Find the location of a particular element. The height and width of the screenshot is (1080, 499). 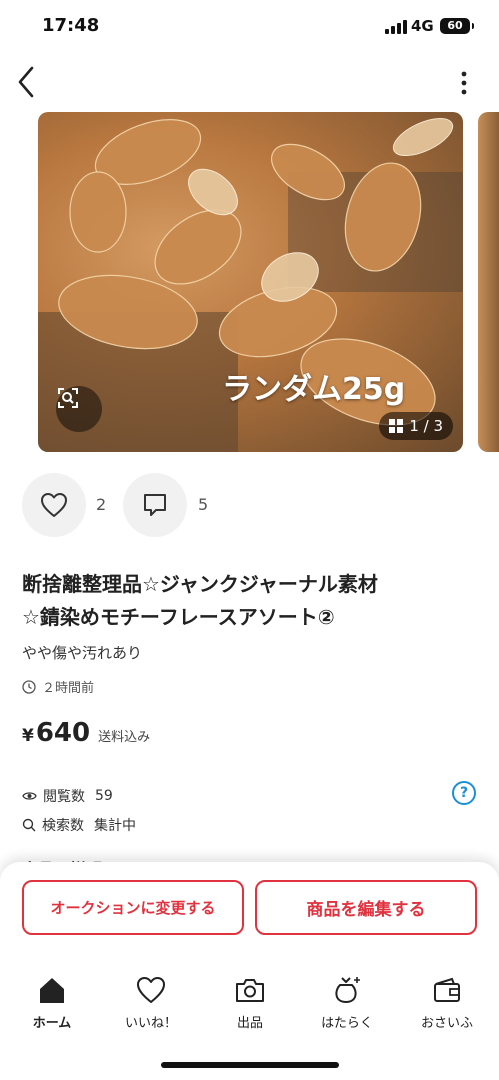

tab-likes: いいね！ is located at coordinates (151, 1006).